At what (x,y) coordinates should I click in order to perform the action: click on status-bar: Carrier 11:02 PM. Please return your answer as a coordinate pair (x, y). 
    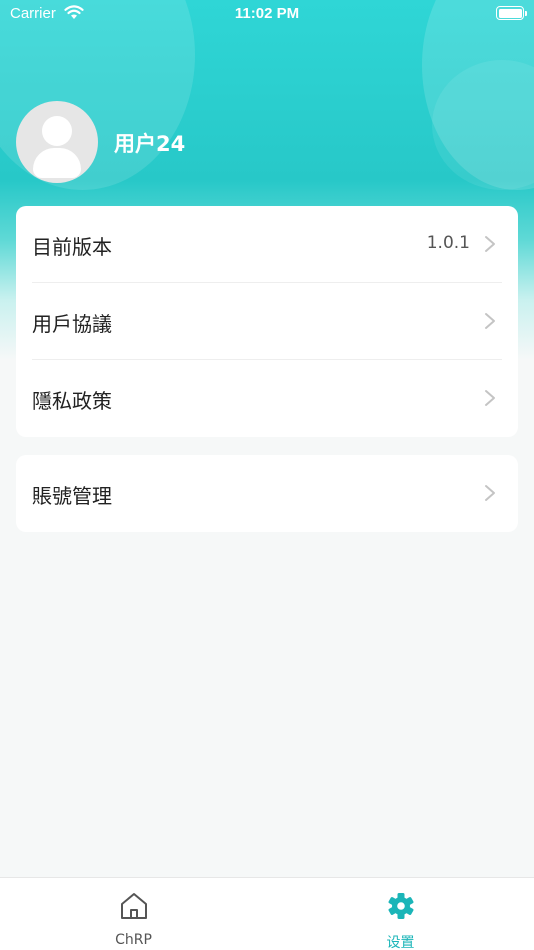
    Looking at the image, I should click on (267, 14).